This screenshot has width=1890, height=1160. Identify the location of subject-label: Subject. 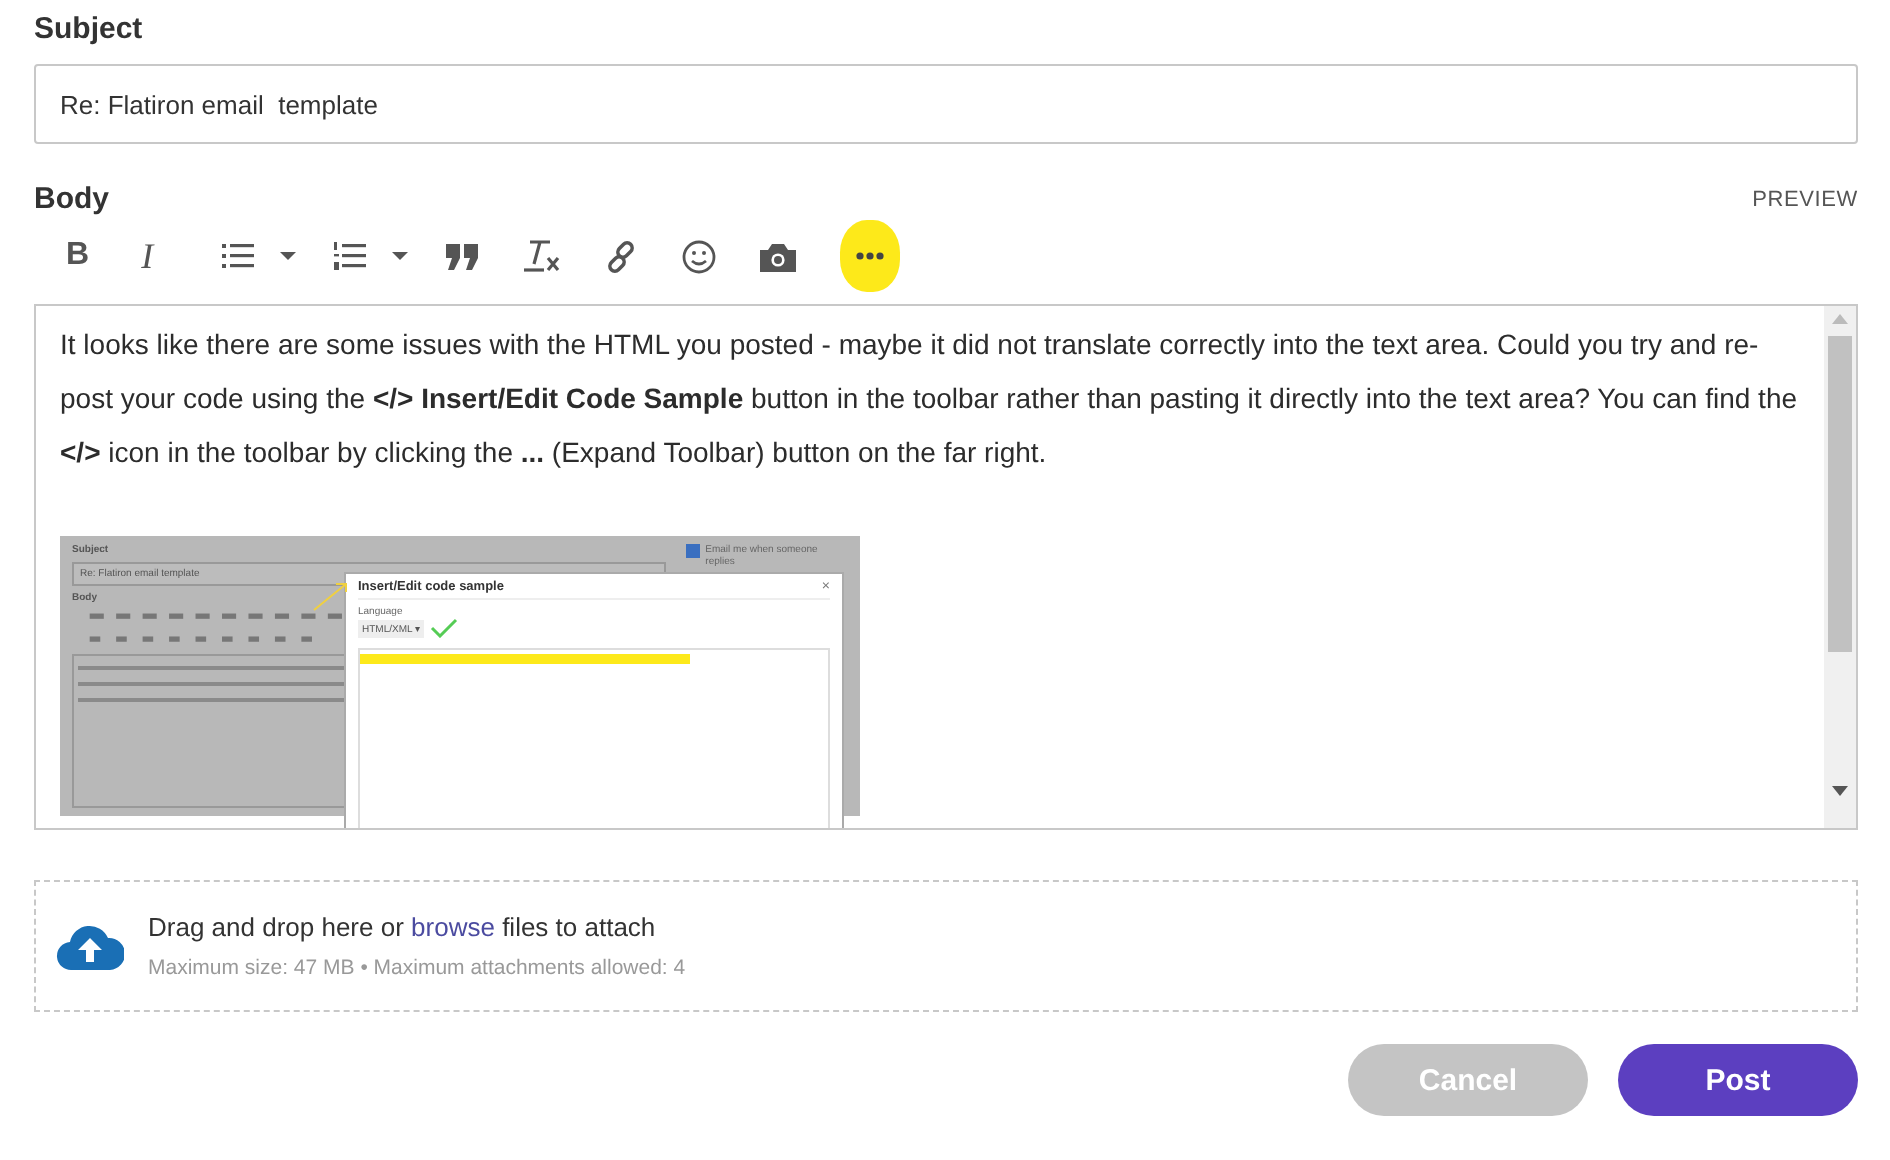
(89, 29).